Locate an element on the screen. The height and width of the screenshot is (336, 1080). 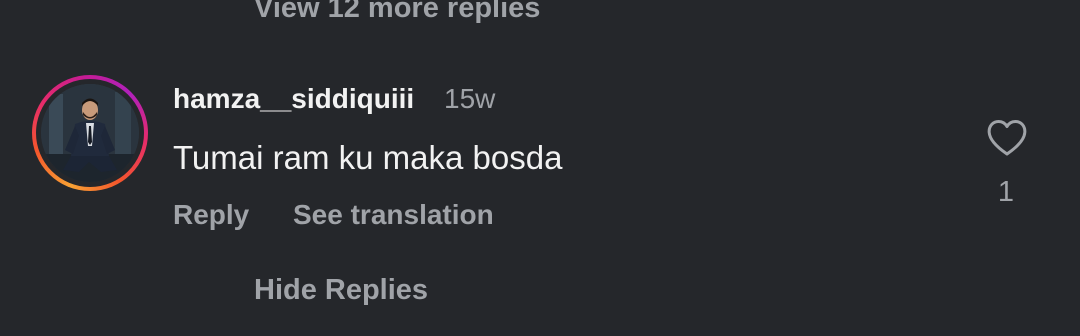
avatar-ring-gap is located at coordinates (90, 133).